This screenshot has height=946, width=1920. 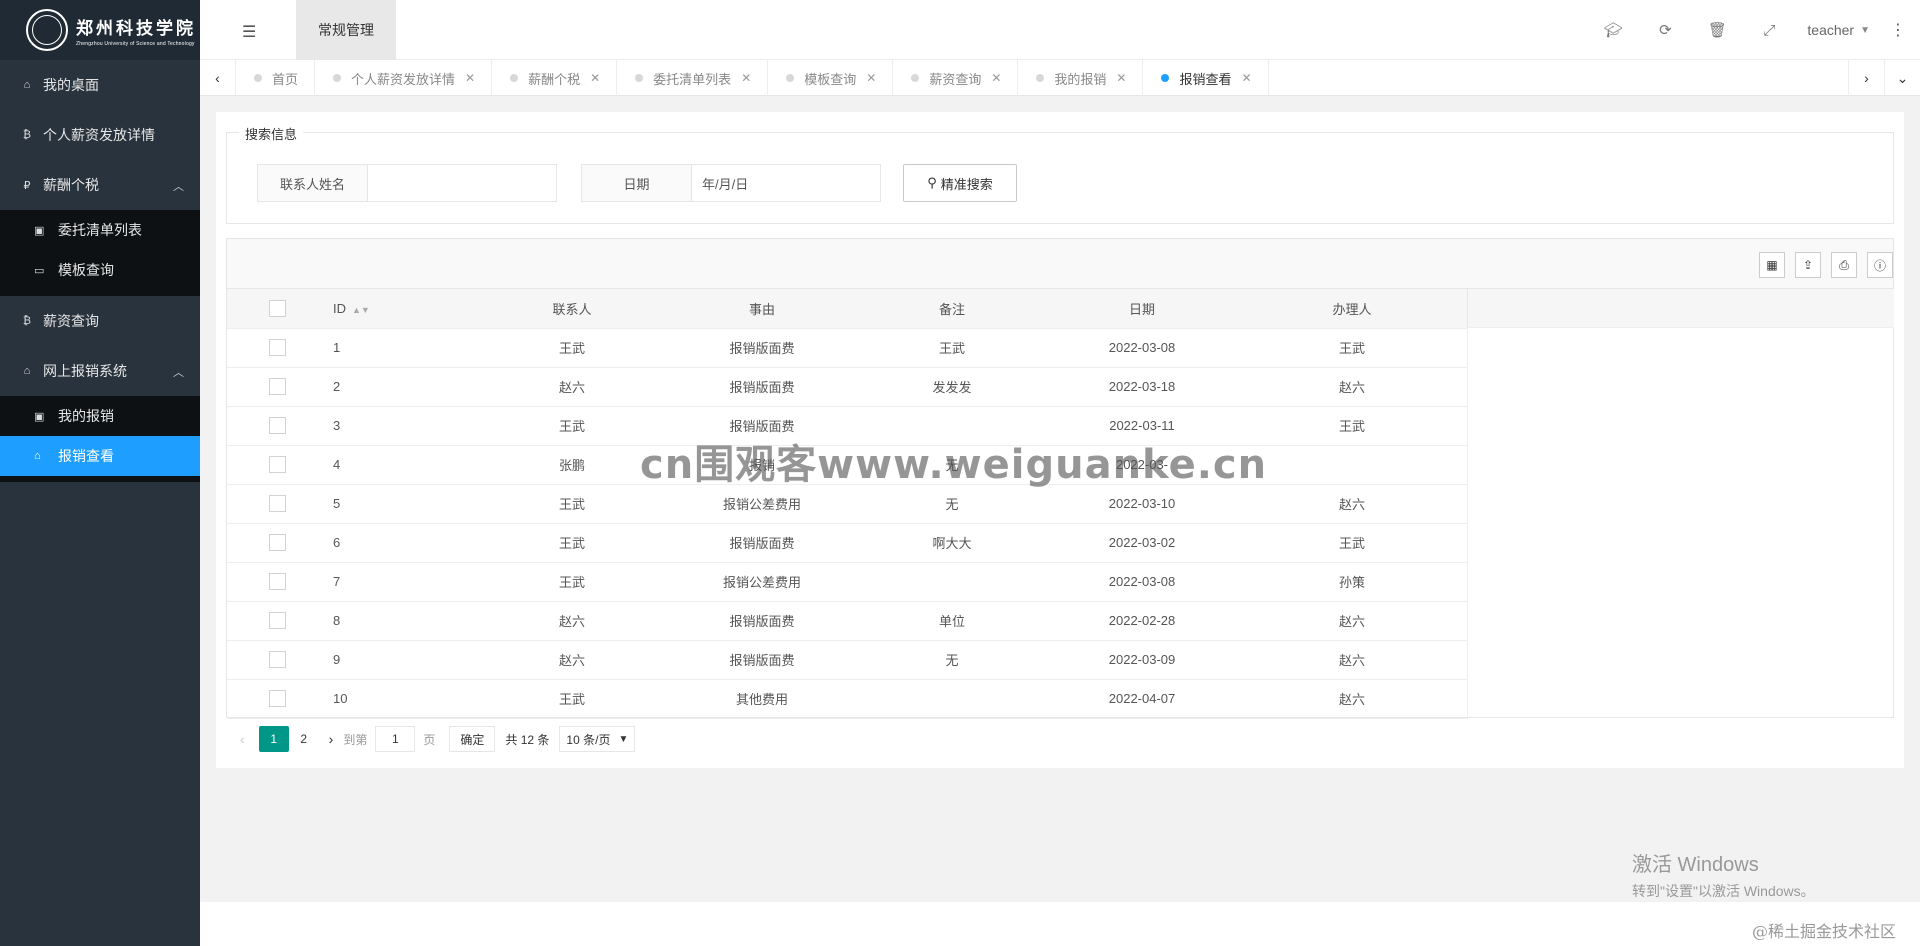 I want to click on table-row: 1 王武 报销版面费 王武 2022-03-08 王武, so click(x=847, y=348).